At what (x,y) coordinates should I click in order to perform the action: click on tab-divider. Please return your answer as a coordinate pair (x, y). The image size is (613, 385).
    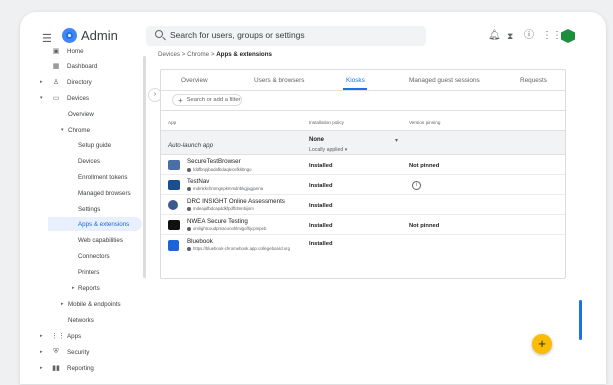
    Looking at the image, I should click on (363, 90).